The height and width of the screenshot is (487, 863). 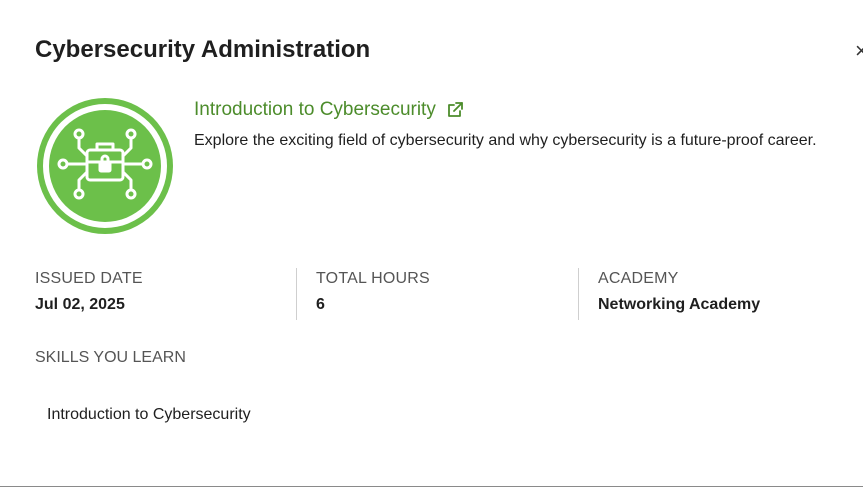 I want to click on external-link-icon, so click(x=455, y=109).